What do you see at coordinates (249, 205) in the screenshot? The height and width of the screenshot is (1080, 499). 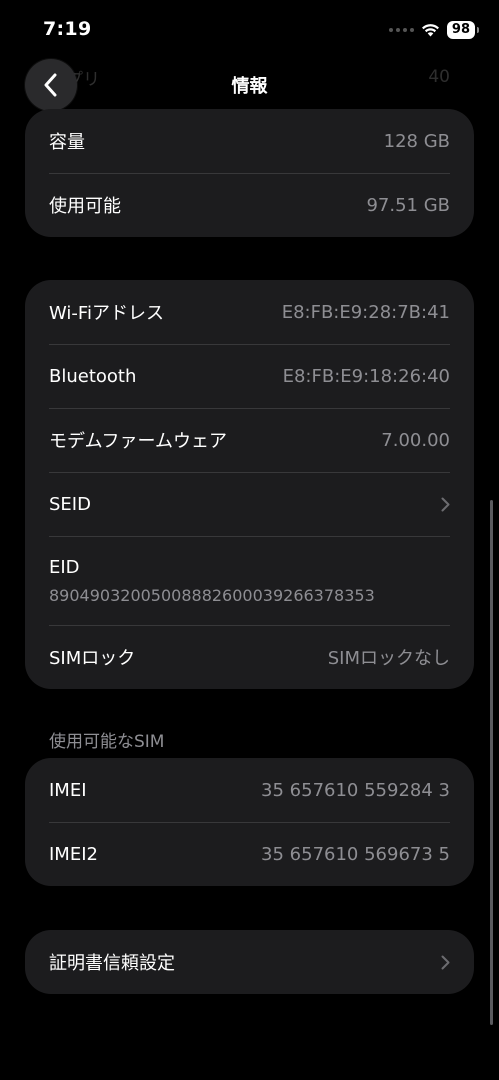 I see `available-row: 使用可能 97.51 GB` at bounding box center [249, 205].